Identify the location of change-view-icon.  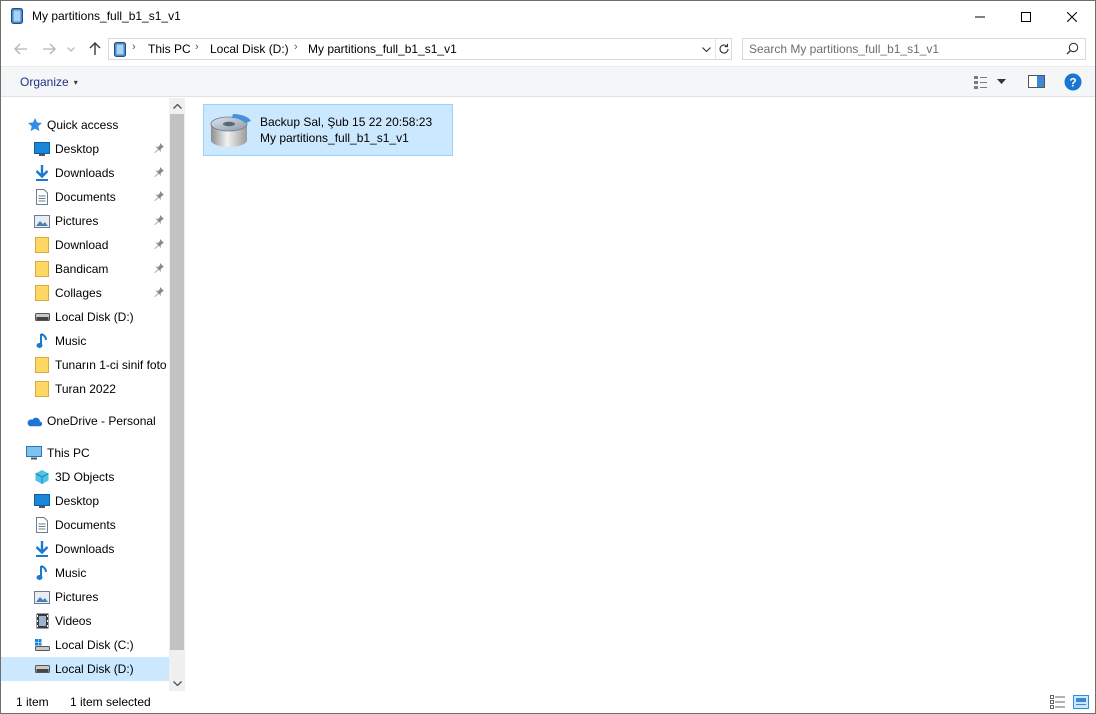
(981, 82).